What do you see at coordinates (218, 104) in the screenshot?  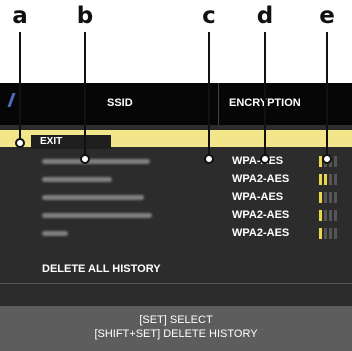 I see `header-divider` at bounding box center [218, 104].